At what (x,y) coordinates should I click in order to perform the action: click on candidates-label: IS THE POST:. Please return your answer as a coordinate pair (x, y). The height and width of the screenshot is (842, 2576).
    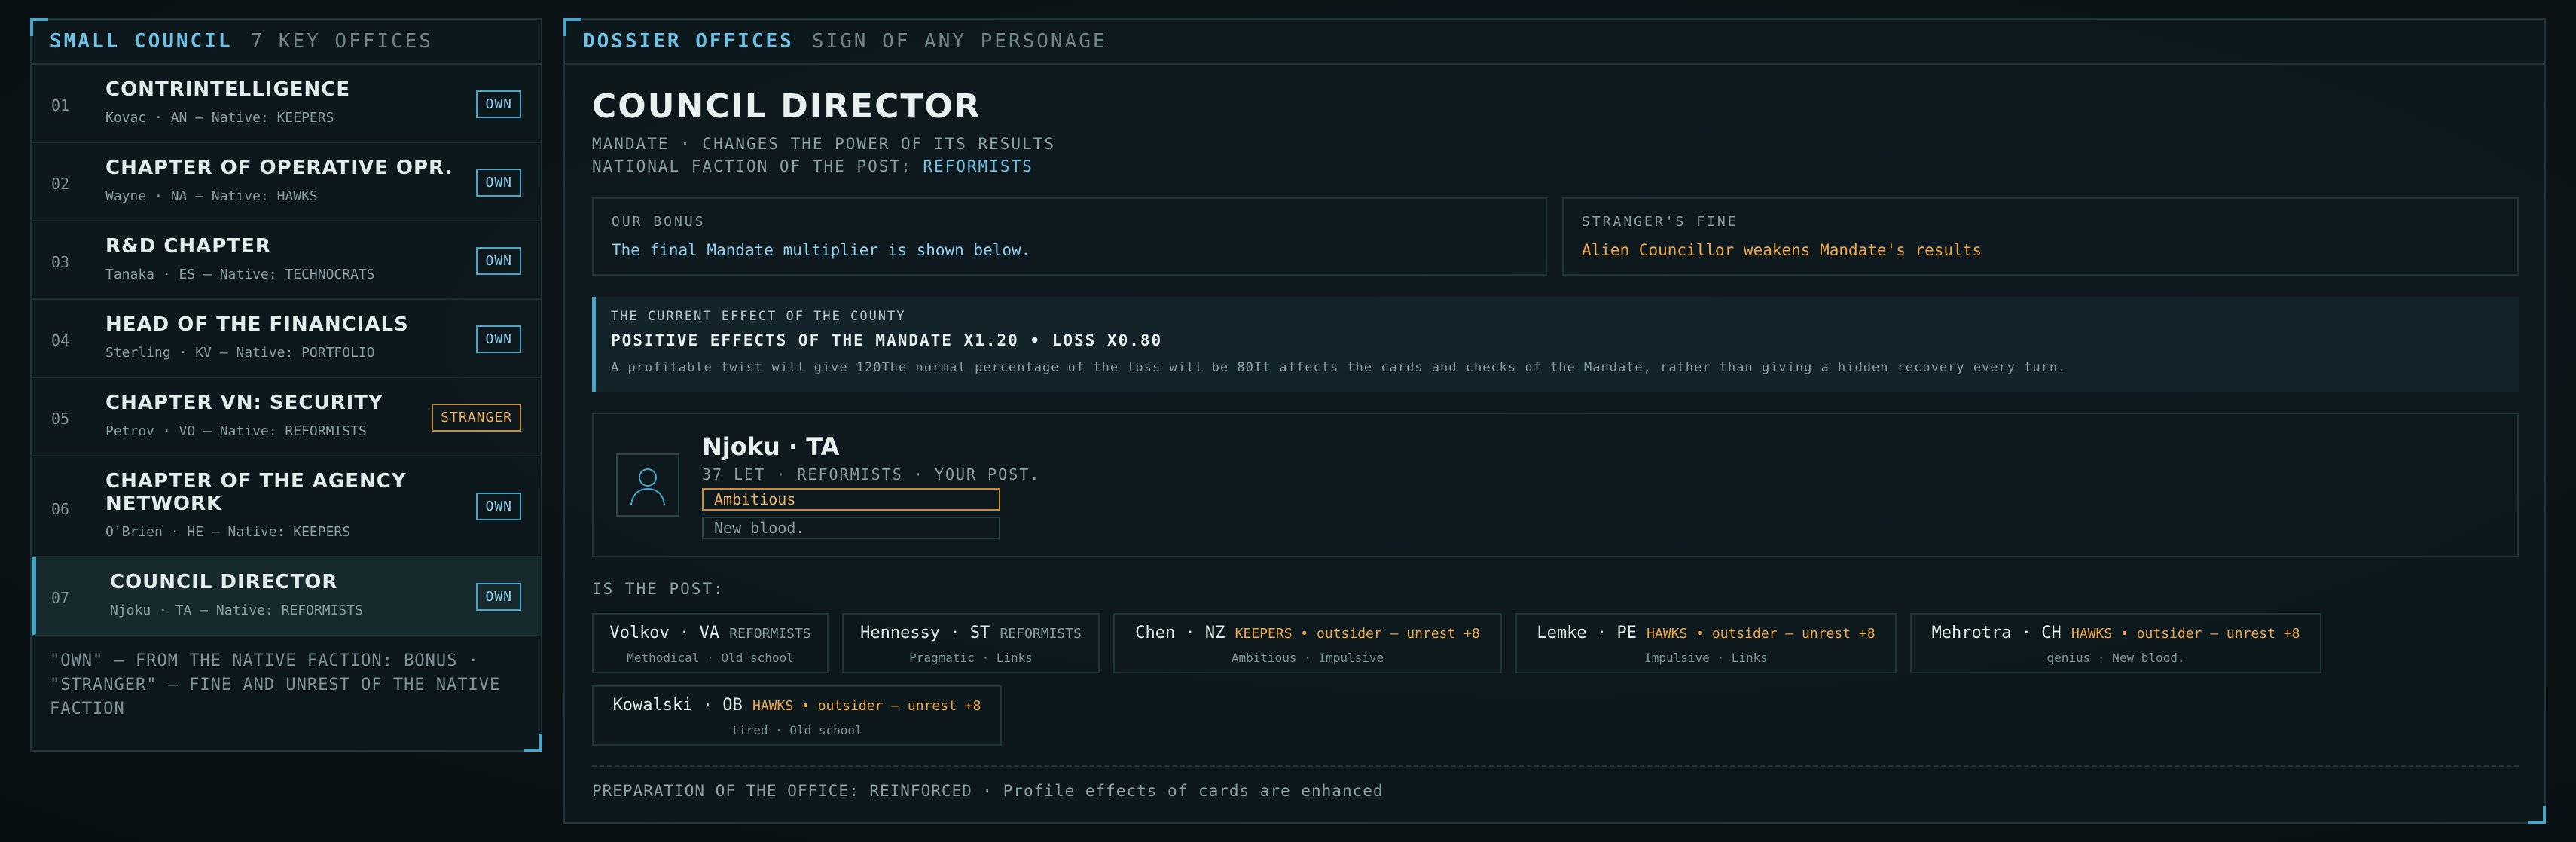
    Looking at the image, I should click on (659, 589).